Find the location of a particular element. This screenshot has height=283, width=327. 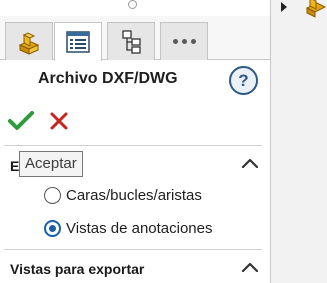

cancel-button is located at coordinates (59, 121).